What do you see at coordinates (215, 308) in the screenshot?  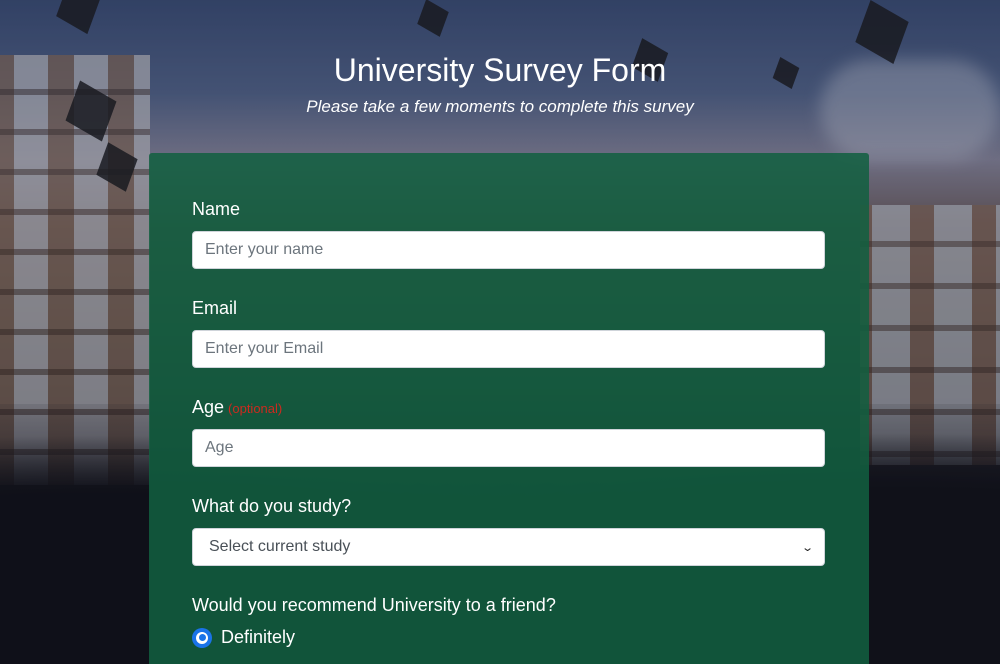 I see `email-label: Email` at bounding box center [215, 308].